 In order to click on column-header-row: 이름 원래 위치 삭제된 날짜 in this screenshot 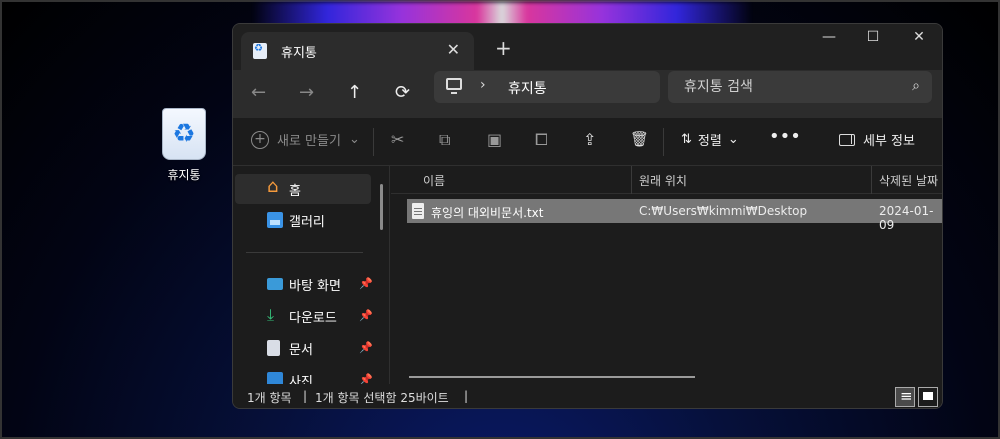, I will do `click(666, 180)`.